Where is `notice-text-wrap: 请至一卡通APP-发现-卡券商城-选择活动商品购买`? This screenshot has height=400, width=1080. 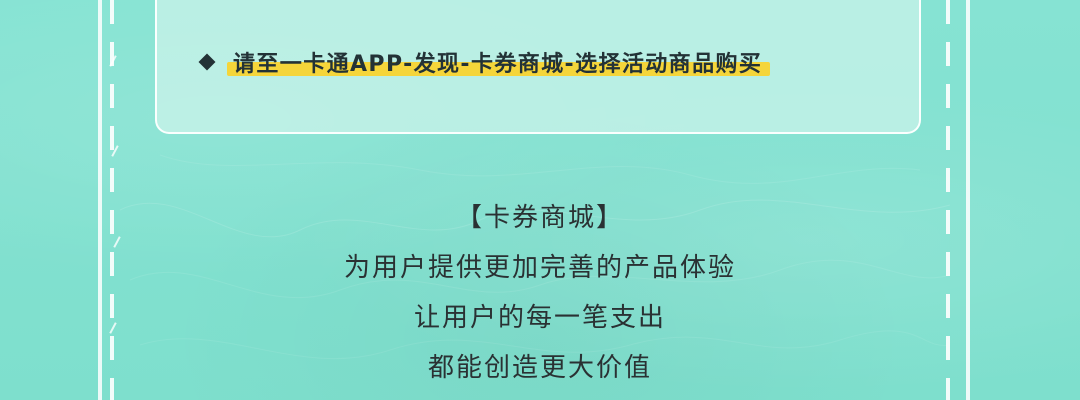 notice-text-wrap: 请至一卡通APP-发现-卡券商城-选择活动商品购买 is located at coordinates (499, 62).